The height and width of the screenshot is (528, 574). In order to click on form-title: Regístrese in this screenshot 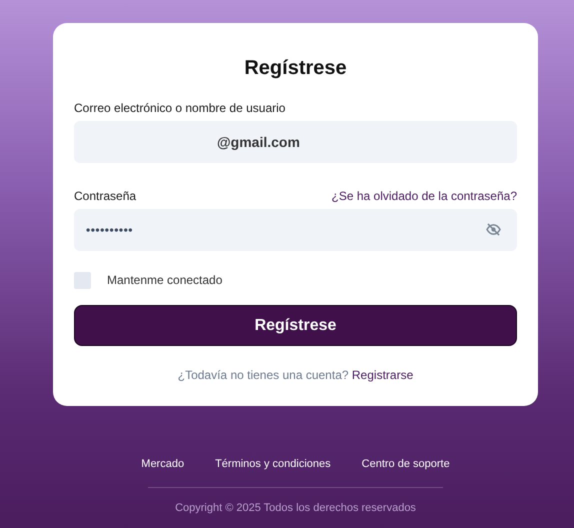, I will do `click(295, 68)`.